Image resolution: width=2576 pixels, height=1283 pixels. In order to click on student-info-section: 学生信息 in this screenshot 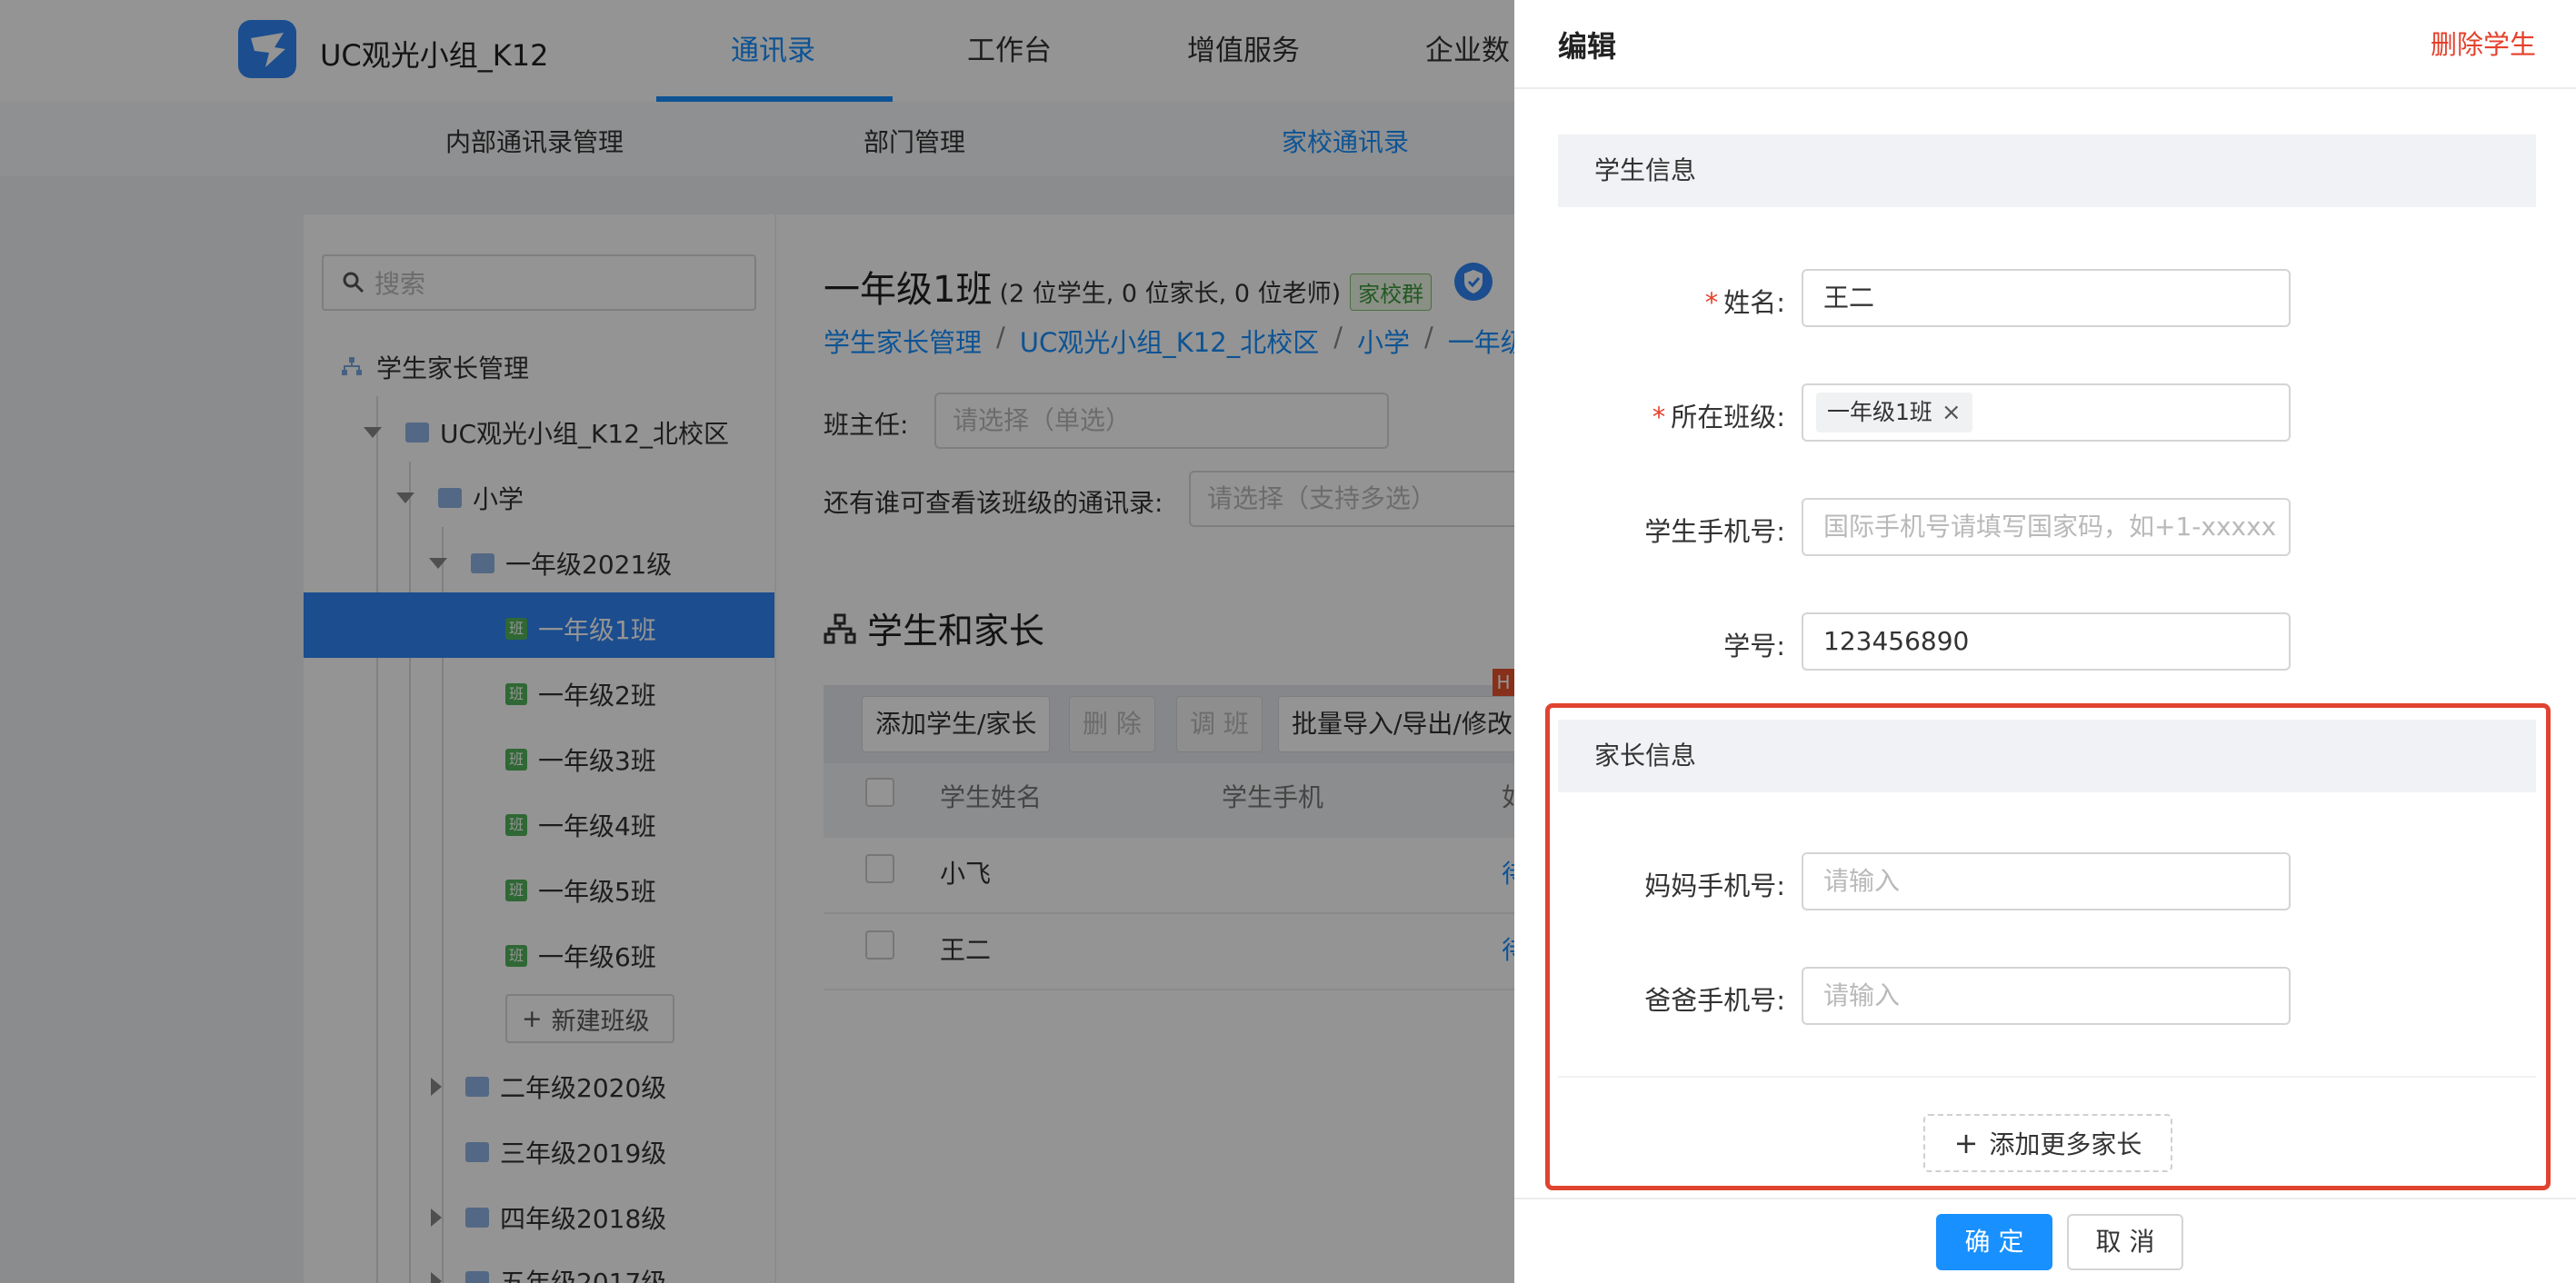, I will do `click(2047, 170)`.